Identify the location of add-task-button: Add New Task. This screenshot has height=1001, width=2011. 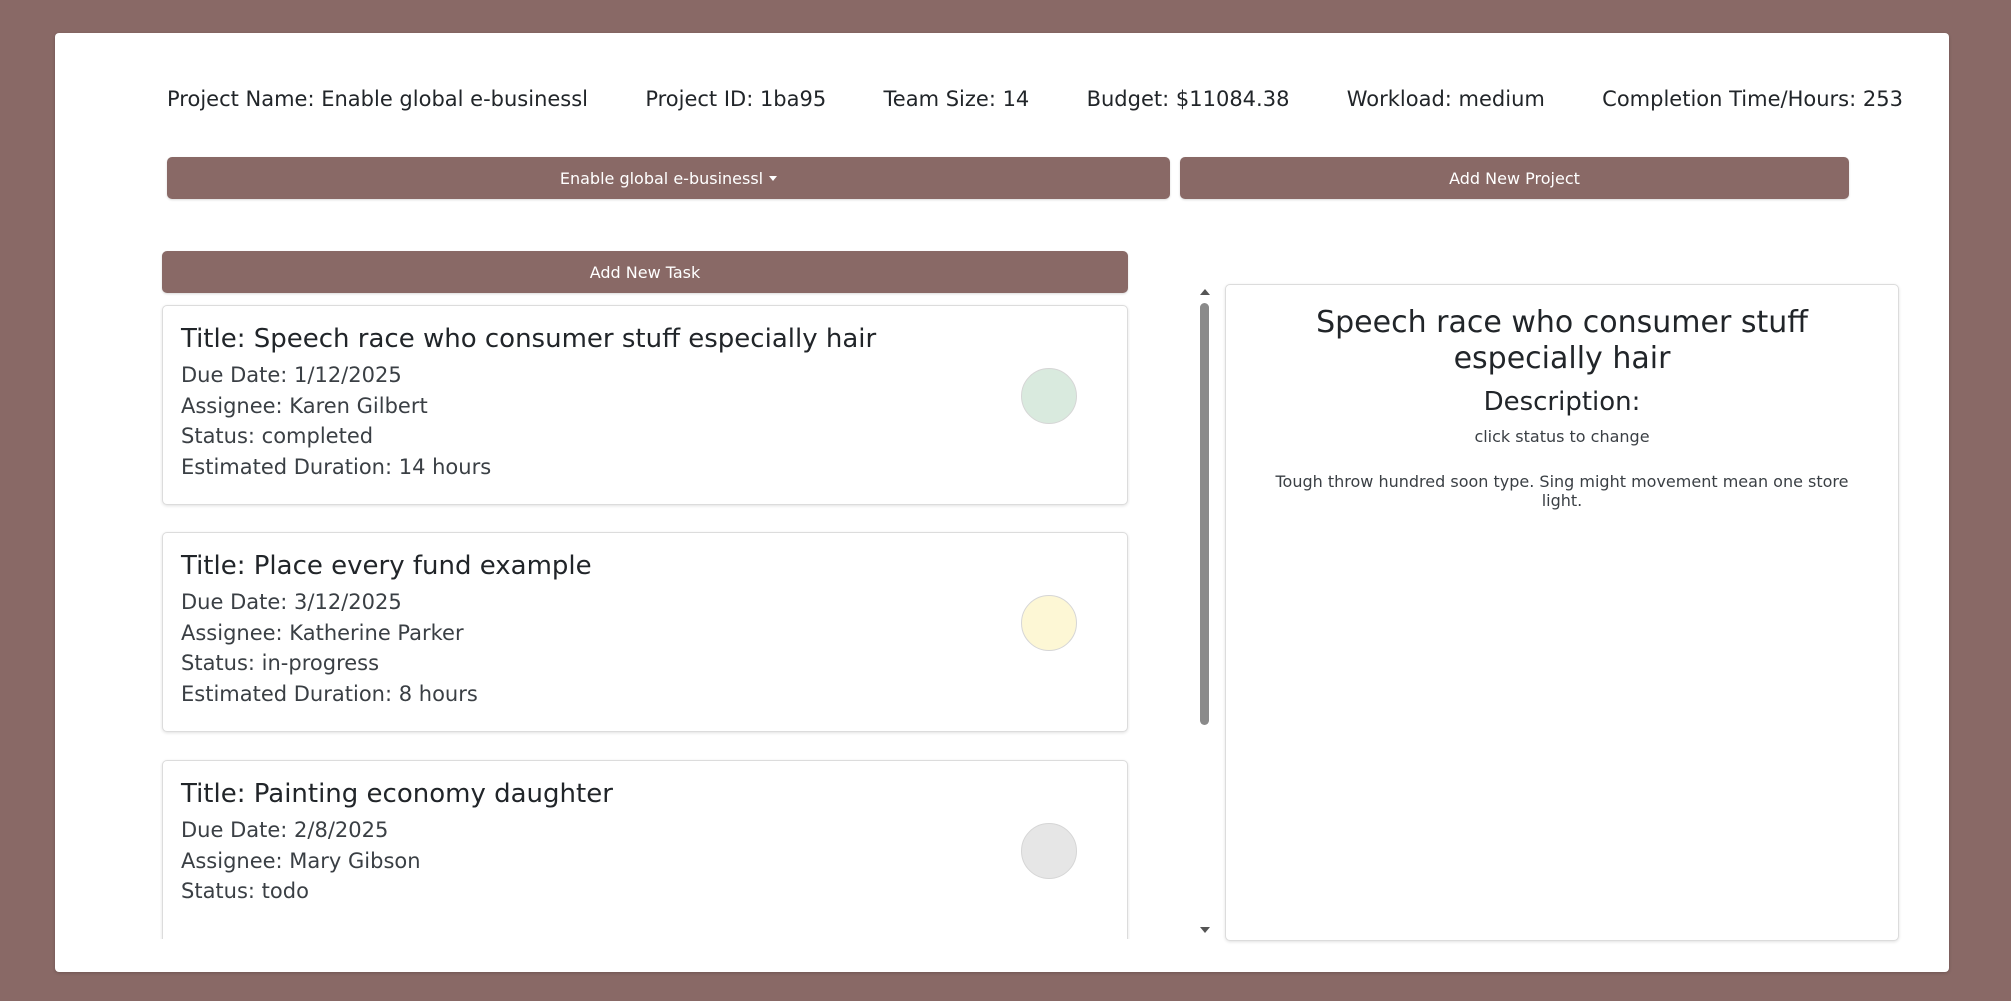
(645, 272).